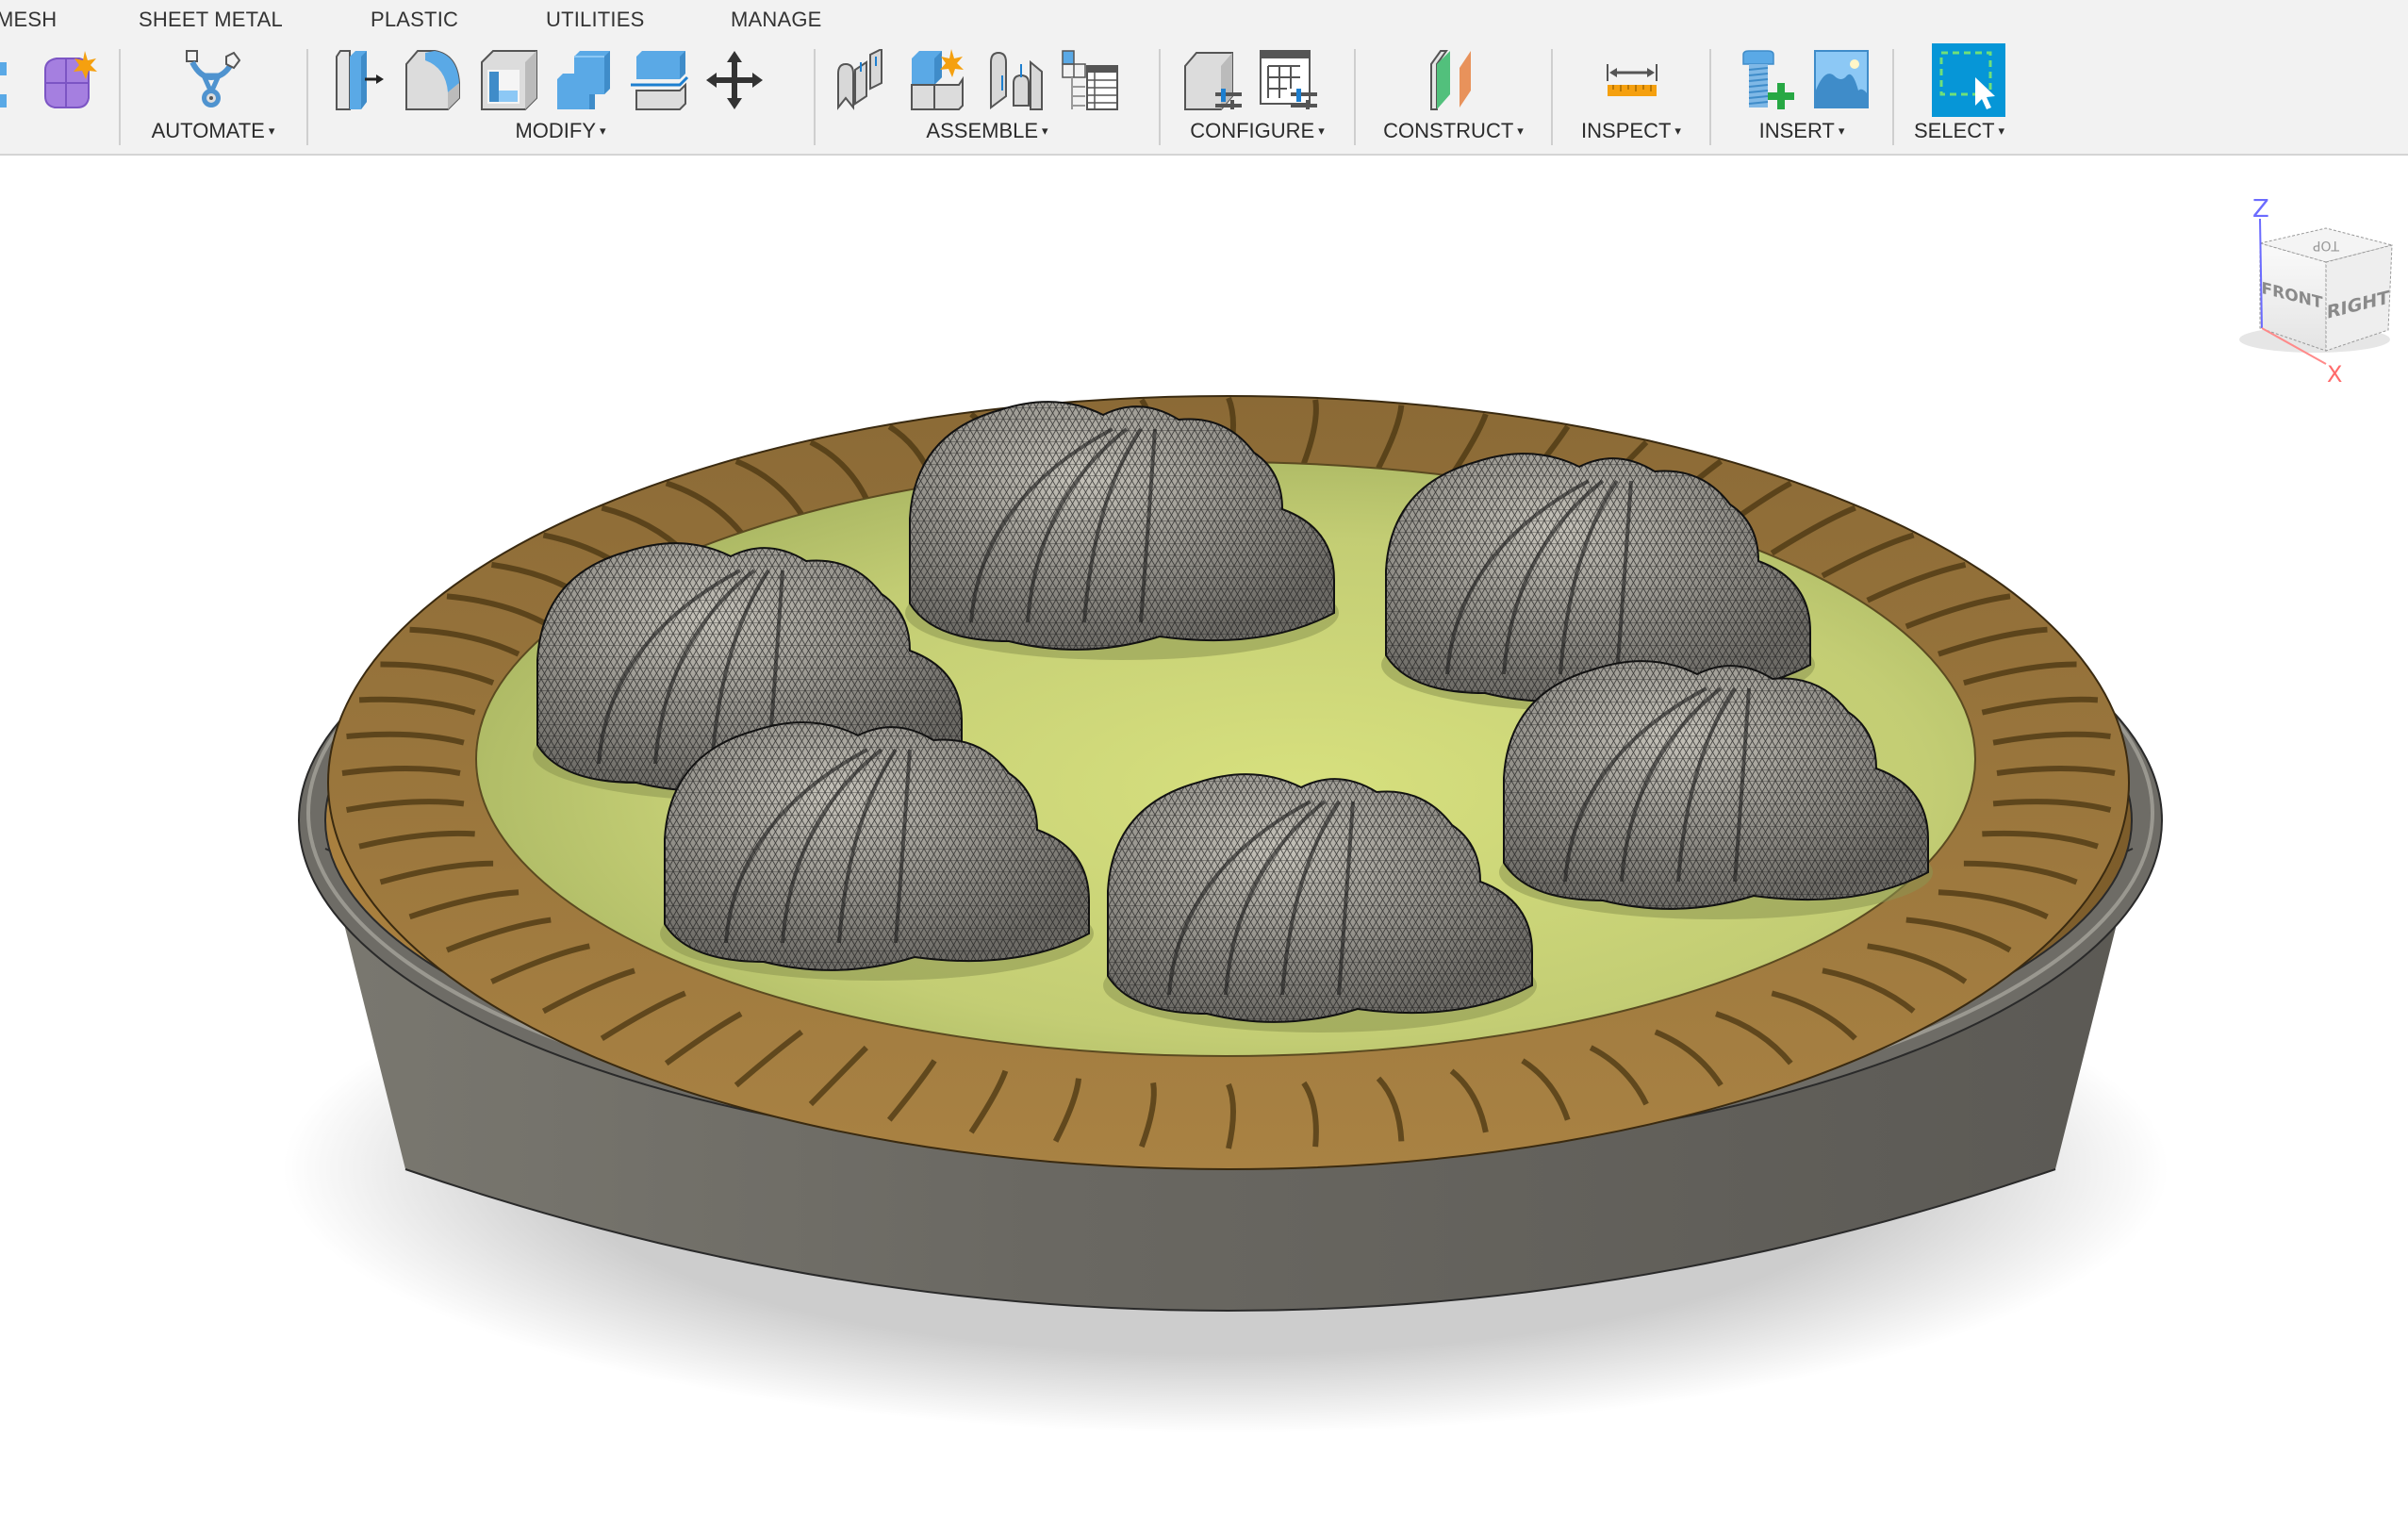 Image resolution: width=2408 pixels, height=1520 pixels. I want to click on create-form-icon, so click(68, 80).